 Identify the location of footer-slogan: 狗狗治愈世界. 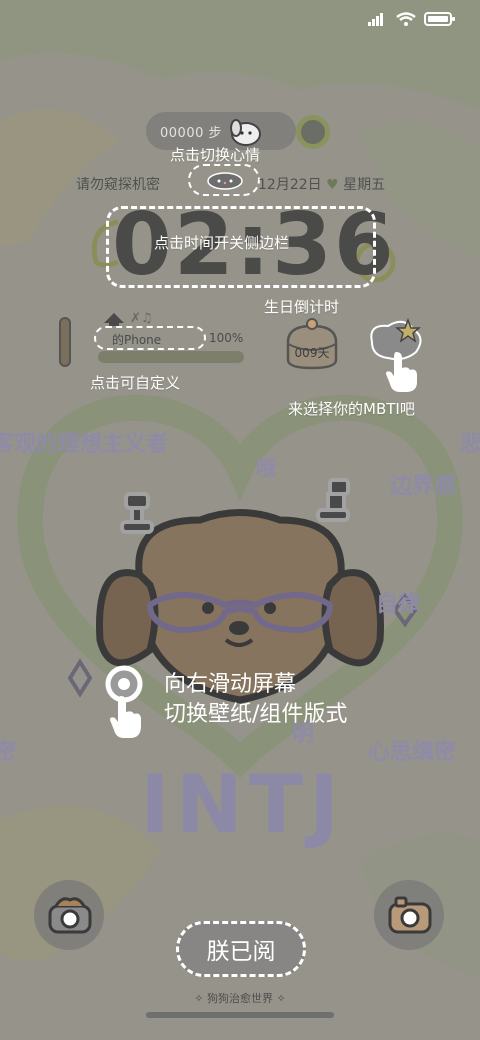
(240, 998).